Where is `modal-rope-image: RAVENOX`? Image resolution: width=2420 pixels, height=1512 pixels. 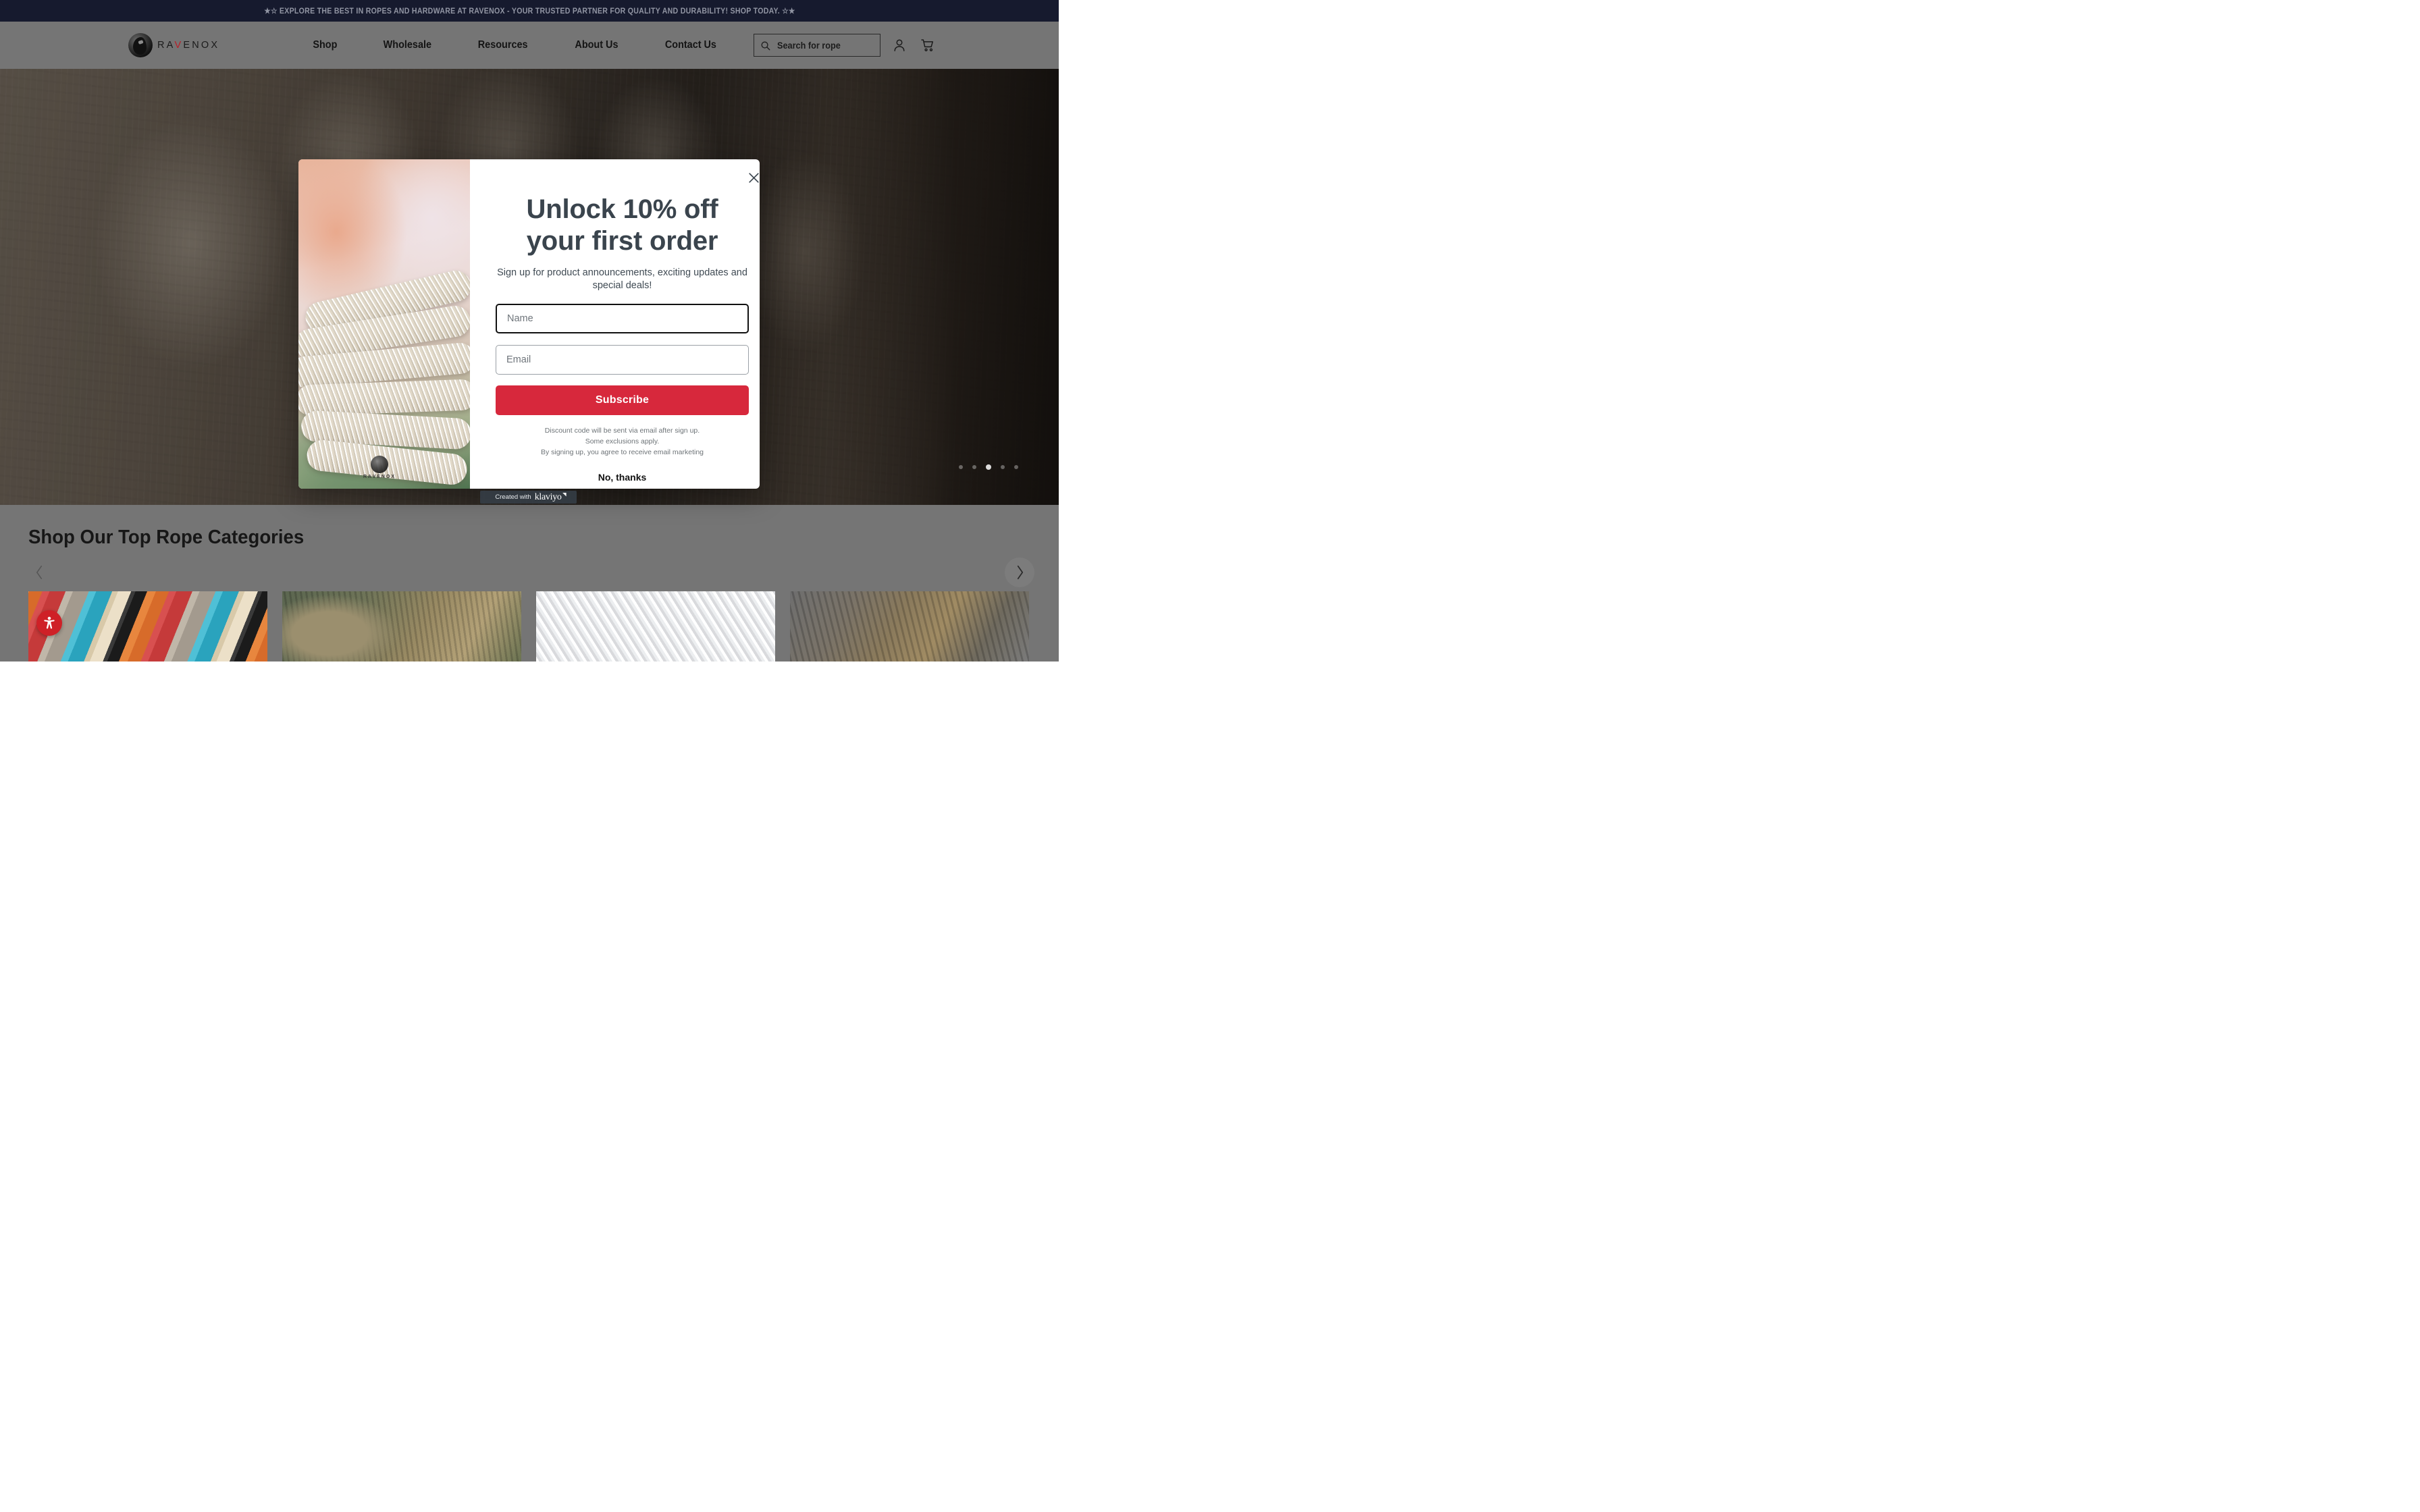
modal-rope-image: RAVENOX is located at coordinates (384, 324).